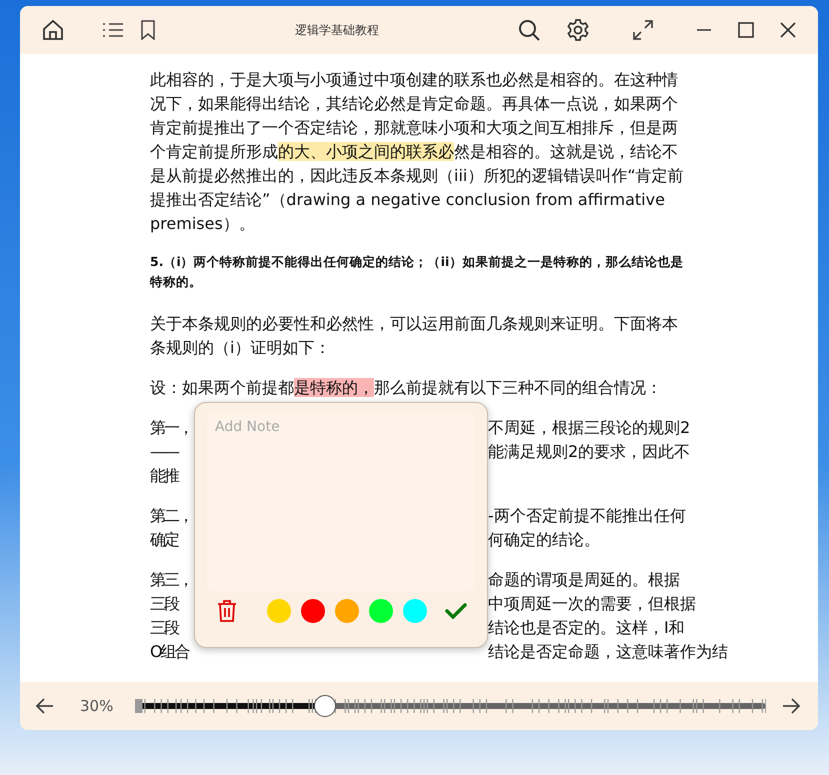  Describe the element at coordinates (227, 611) in the screenshot. I see `trash-icon` at that location.